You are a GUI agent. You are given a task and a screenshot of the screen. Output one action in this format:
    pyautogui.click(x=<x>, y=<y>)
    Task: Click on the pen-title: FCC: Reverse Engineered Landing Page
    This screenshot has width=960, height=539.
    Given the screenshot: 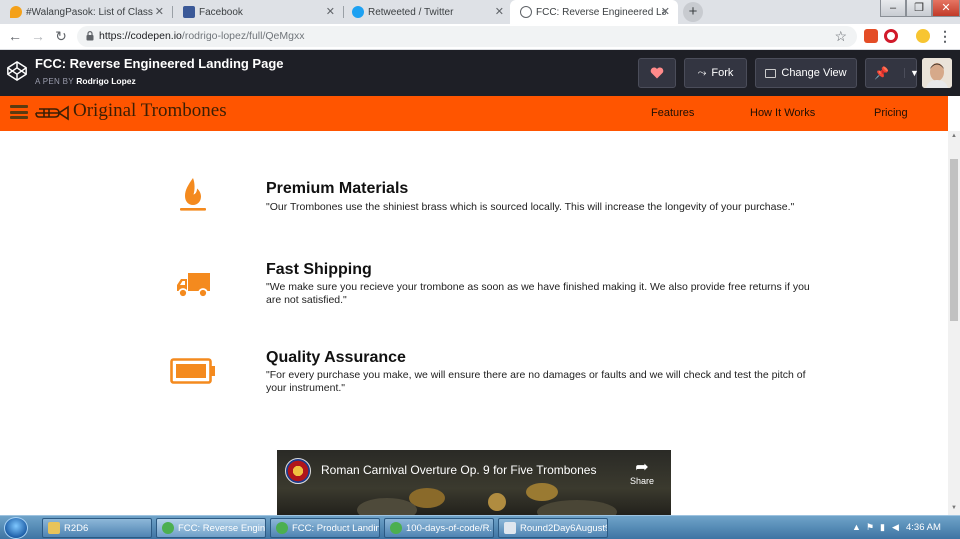 What is the action you would take?
    pyautogui.click(x=159, y=63)
    